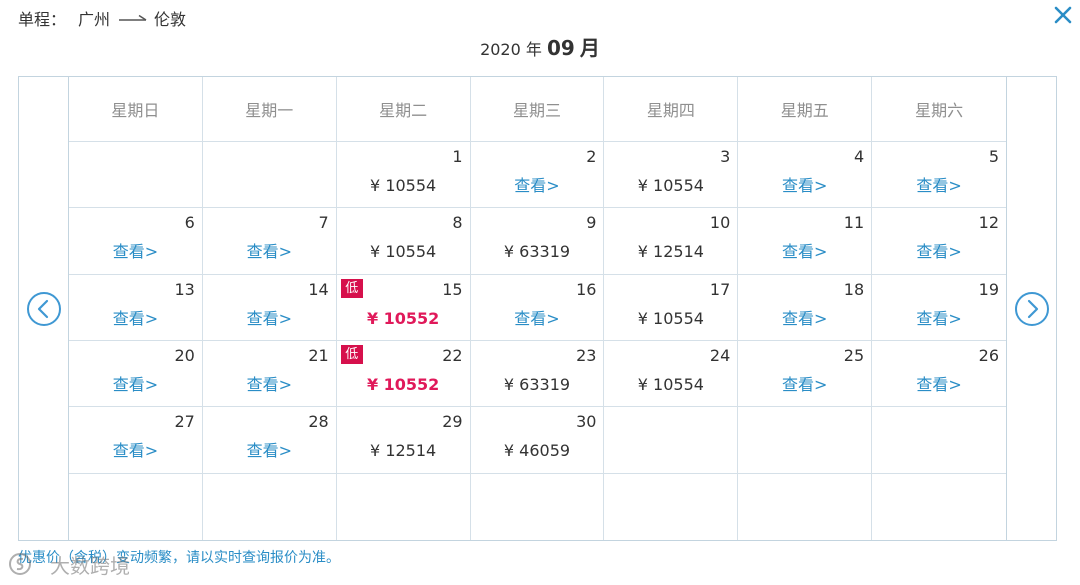 This screenshot has width=1080, height=585. I want to click on day-cell: 21 查看>, so click(269, 374).